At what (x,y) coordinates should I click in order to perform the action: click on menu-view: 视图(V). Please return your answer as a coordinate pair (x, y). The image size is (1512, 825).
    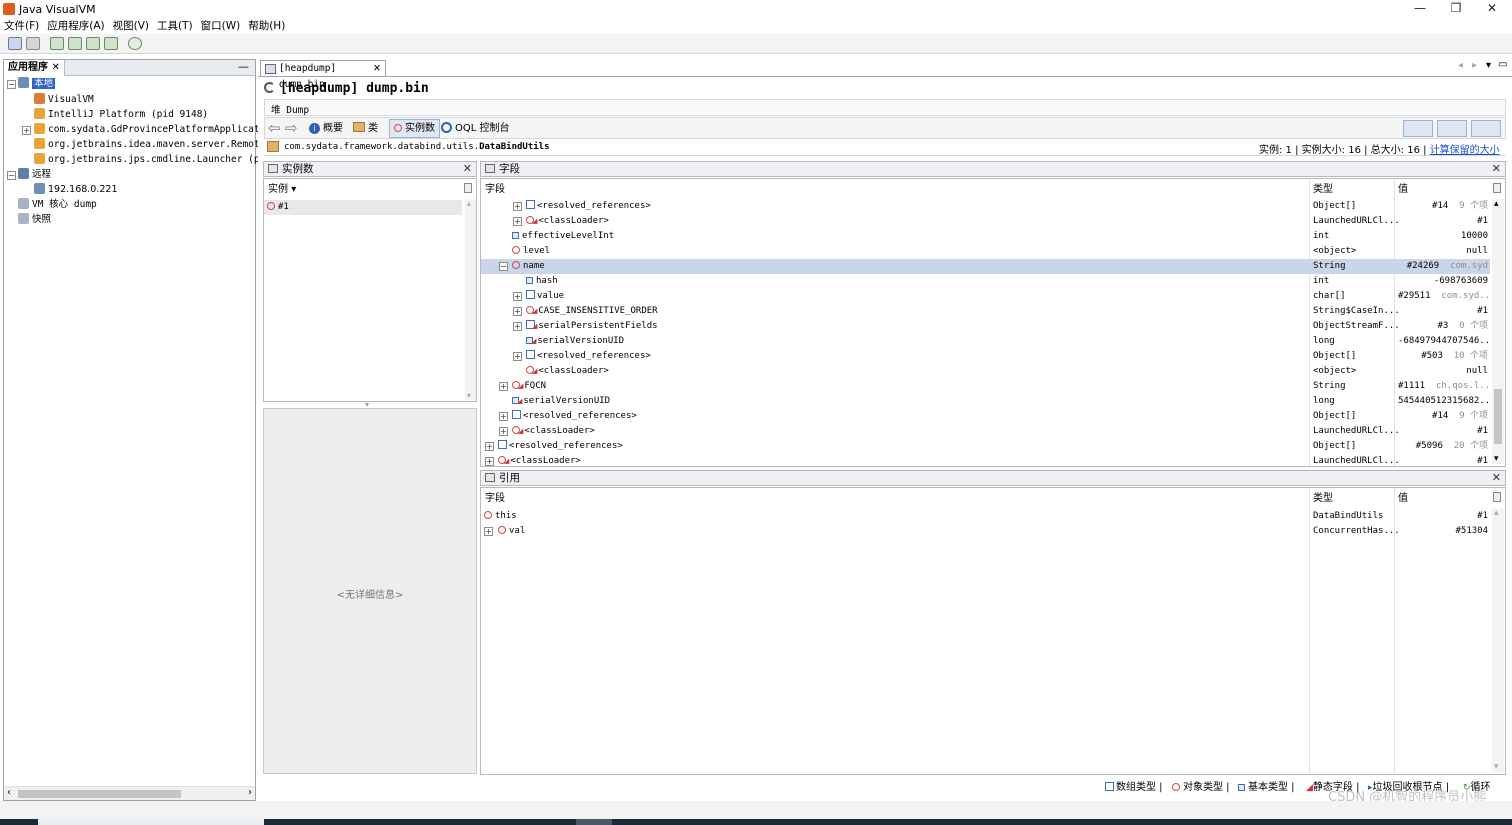
    Looking at the image, I should click on (131, 26).